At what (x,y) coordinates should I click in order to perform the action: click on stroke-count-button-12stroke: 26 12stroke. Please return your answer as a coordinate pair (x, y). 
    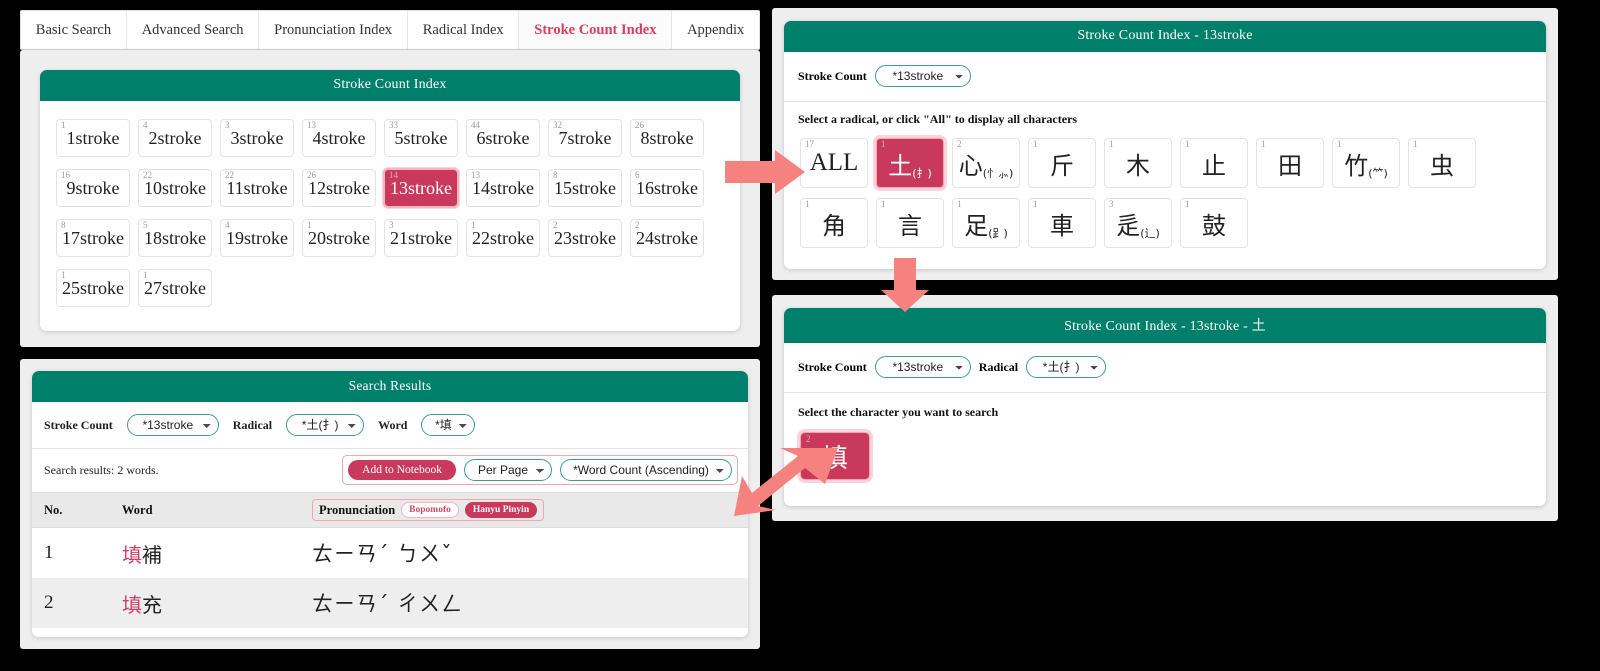
    Looking at the image, I should click on (339, 188).